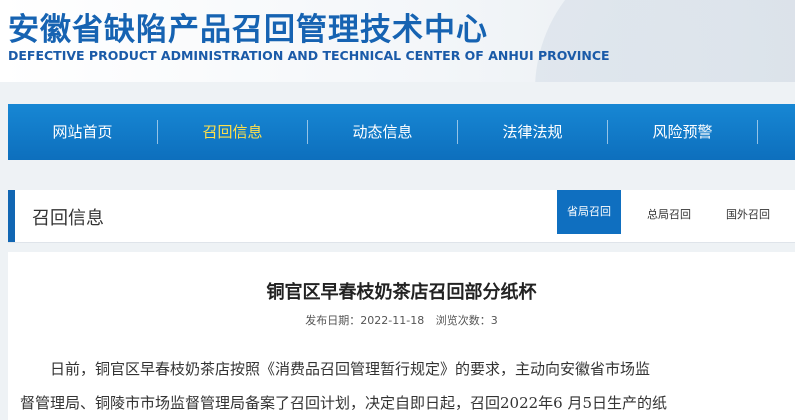  Describe the element at coordinates (669, 215) in the screenshot. I see `tab-national-recall: 总局召回` at that location.